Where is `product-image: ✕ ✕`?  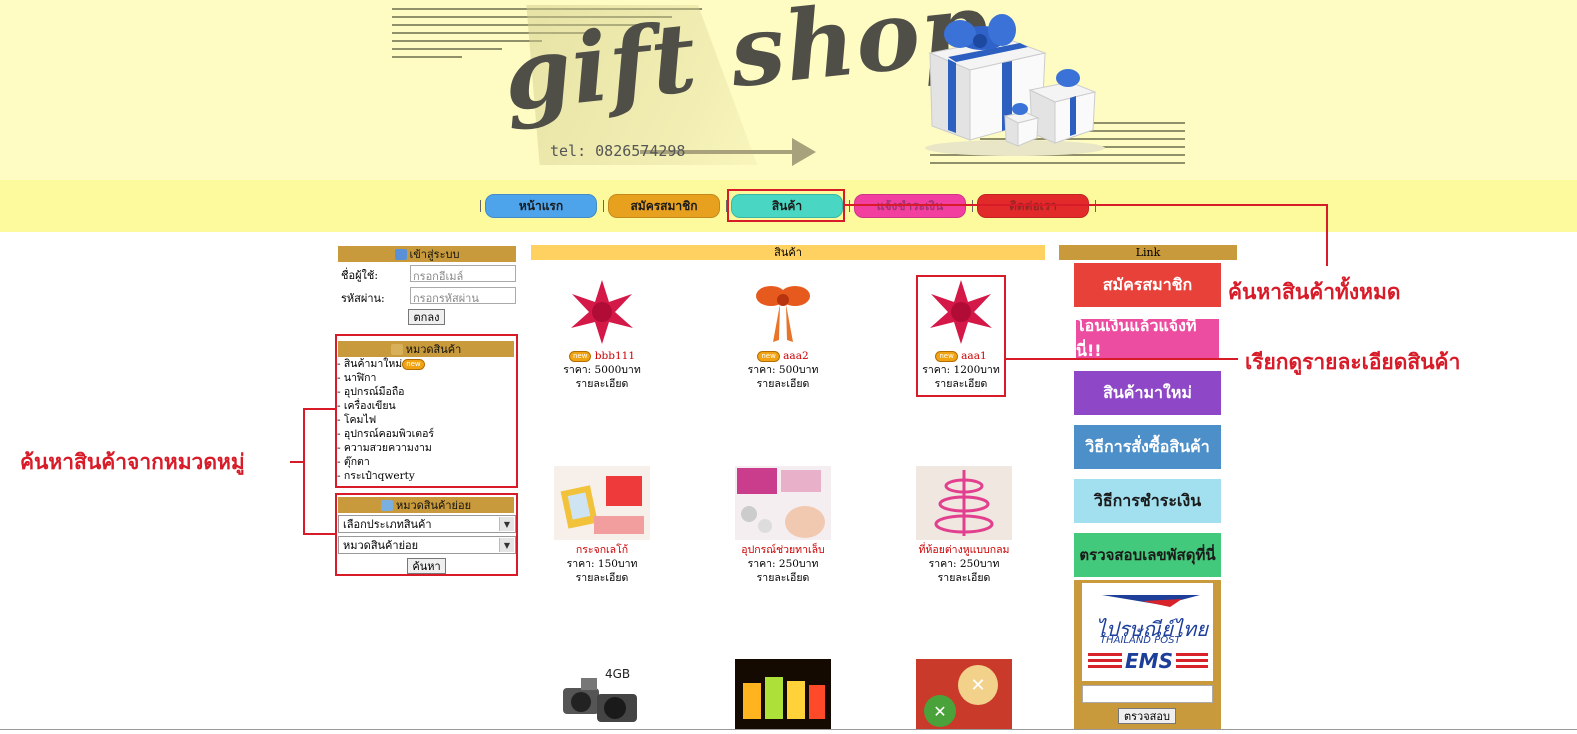
product-image: ✕ ✕ is located at coordinates (964, 694).